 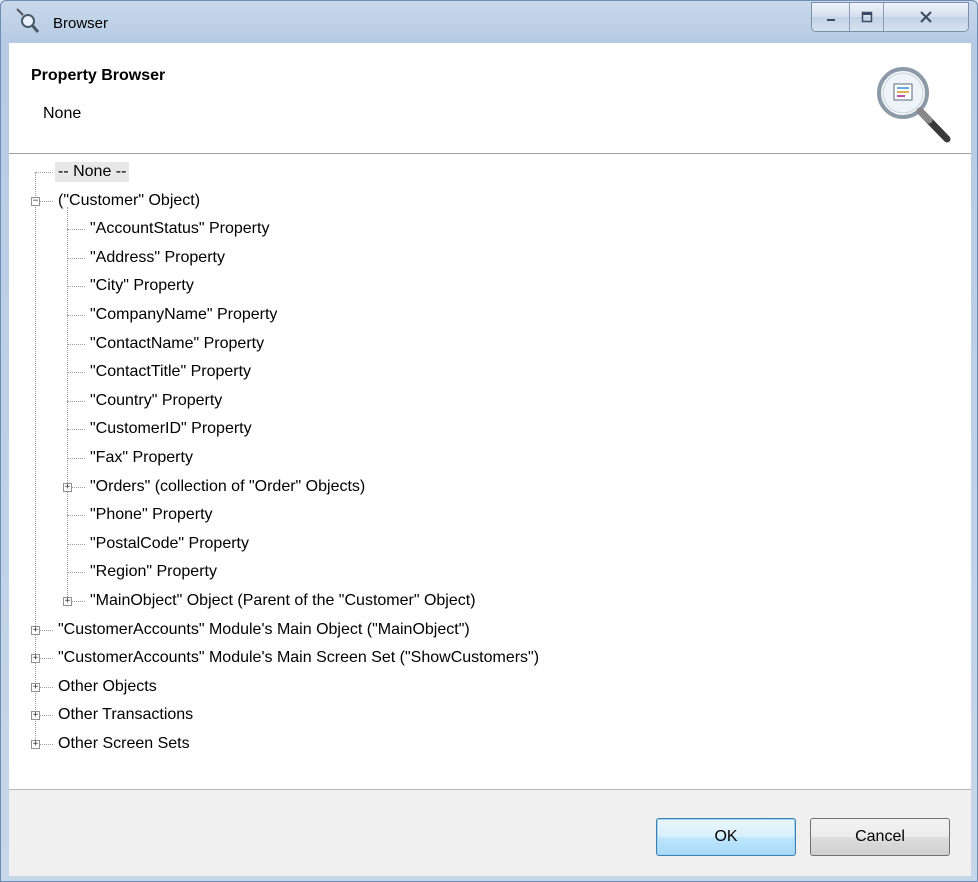 I want to click on tree-item: "AccountStatus" Property, so click(x=179, y=229).